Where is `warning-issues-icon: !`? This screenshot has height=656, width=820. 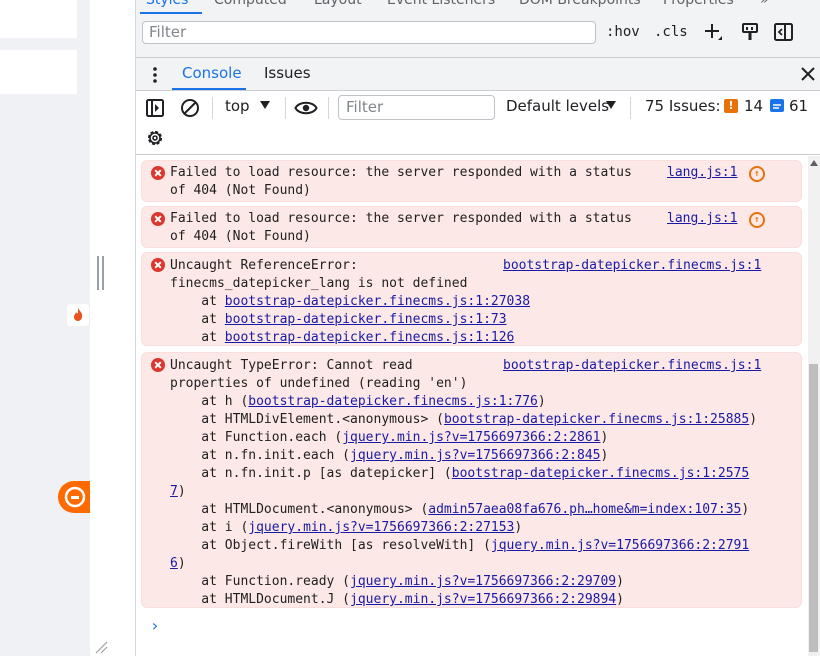
warning-issues-icon: ! is located at coordinates (731, 106).